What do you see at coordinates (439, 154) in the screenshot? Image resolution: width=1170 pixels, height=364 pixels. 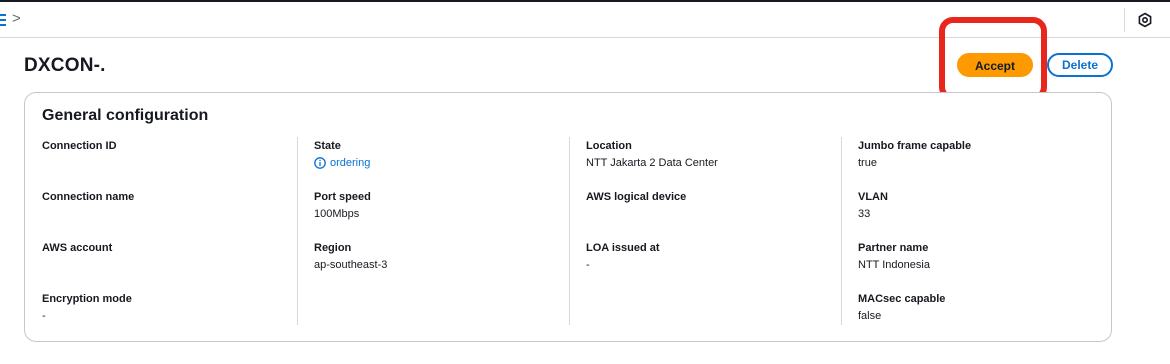 I see `field-state: State ordering` at bounding box center [439, 154].